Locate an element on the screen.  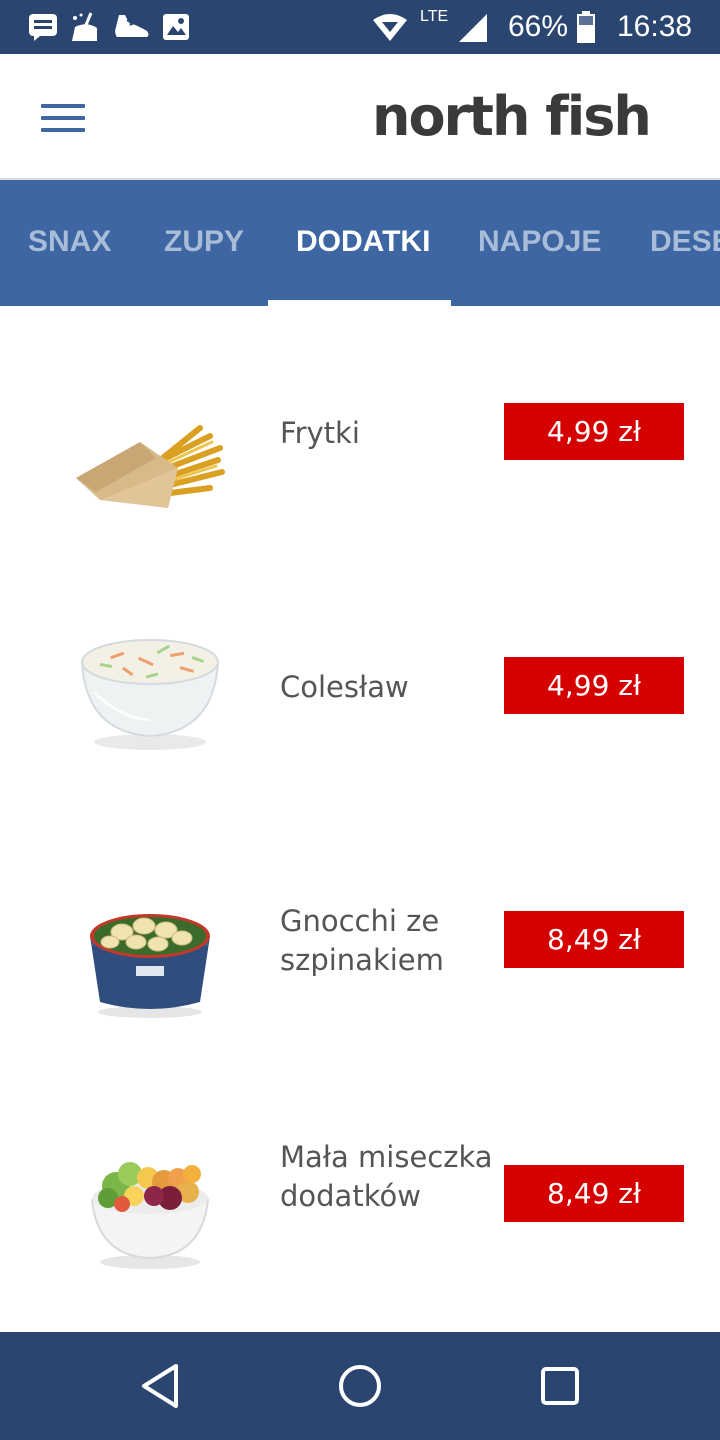
hamburger-menu-icon is located at coordinates (63, 118).